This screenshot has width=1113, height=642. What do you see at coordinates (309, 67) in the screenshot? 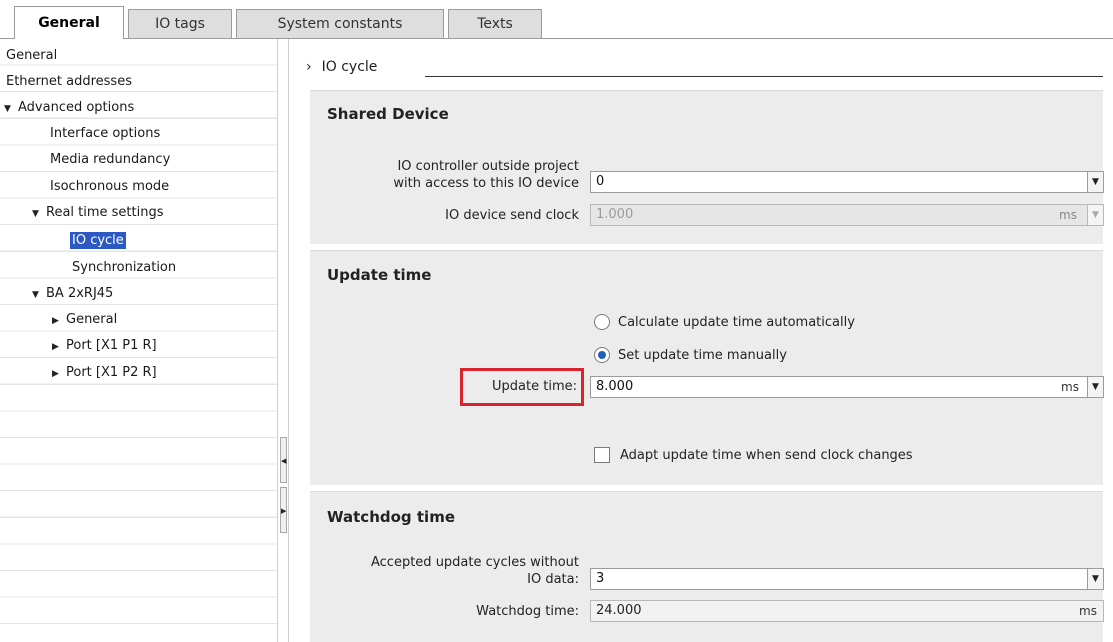
I see `chevron-right-icon: ›` at bounding box center [309, 67].